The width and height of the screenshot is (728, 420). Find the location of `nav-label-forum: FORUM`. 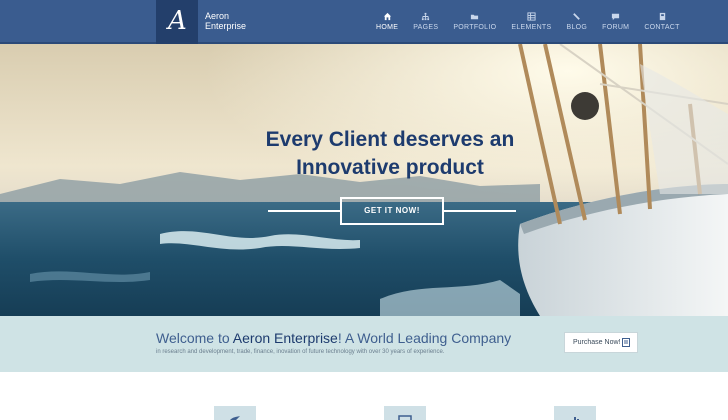

nav-label-forum: FORUM is located at coordinates (616, 27).